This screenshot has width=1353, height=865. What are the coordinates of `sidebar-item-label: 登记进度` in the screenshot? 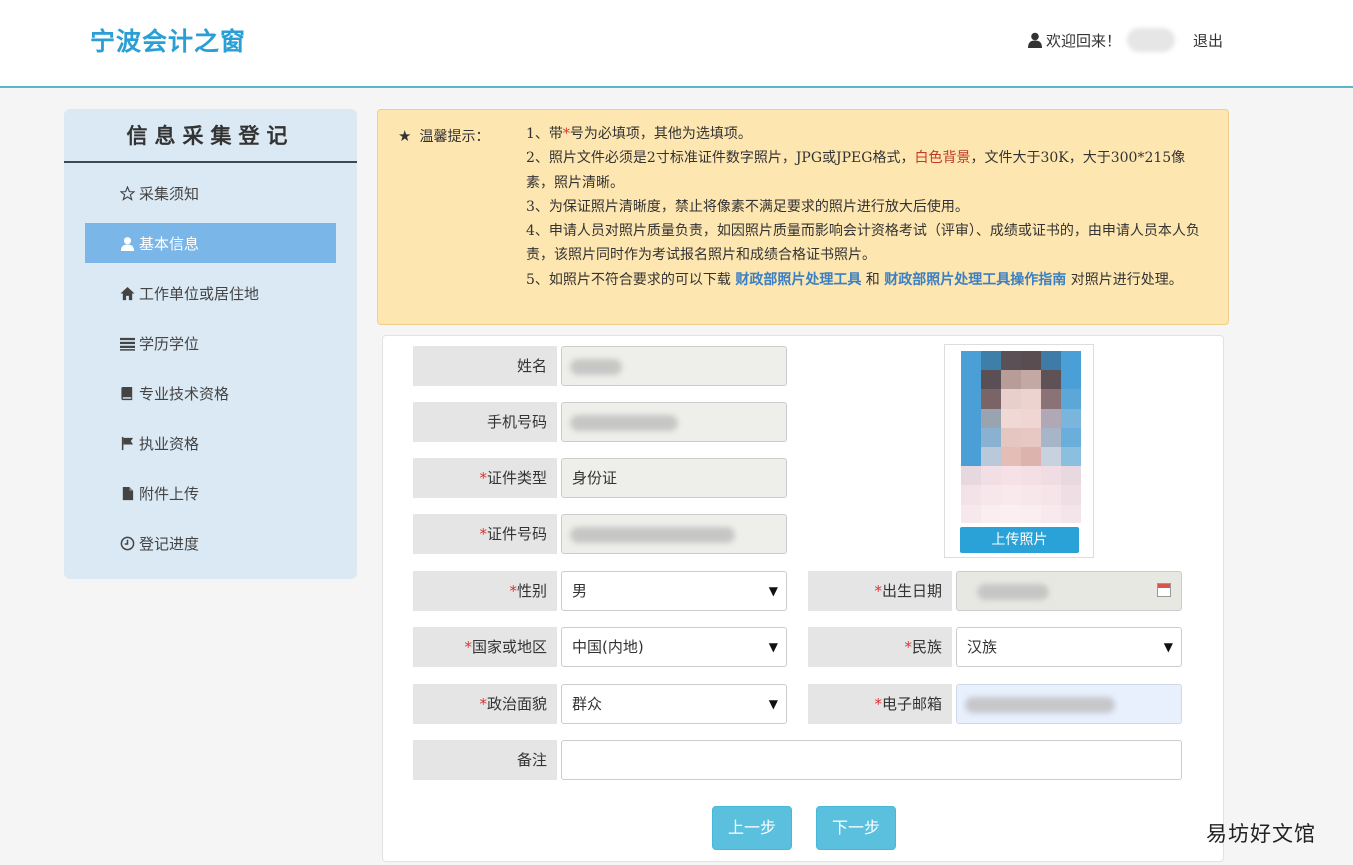 It's located at (169, 543).